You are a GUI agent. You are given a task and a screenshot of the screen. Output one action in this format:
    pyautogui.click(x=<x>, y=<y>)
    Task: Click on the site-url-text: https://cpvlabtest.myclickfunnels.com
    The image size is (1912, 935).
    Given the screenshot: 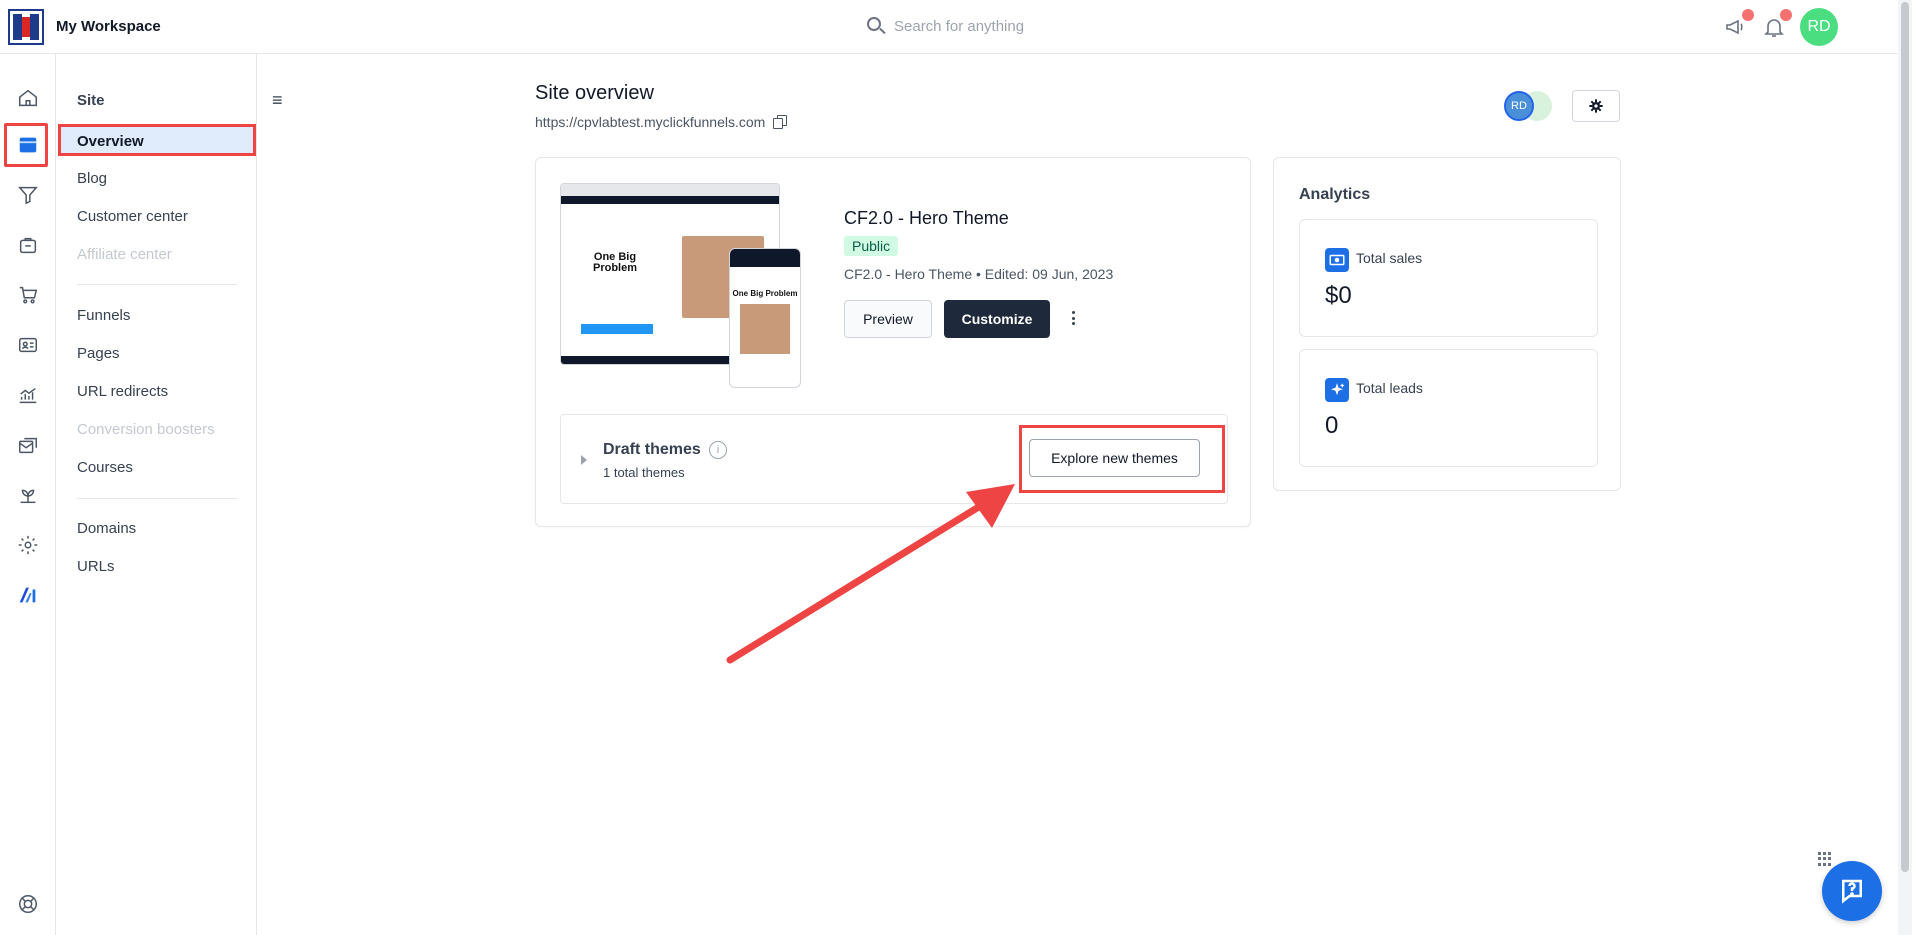 What is the action you would take?
    pyautogui.click(x=650, y=122)
    